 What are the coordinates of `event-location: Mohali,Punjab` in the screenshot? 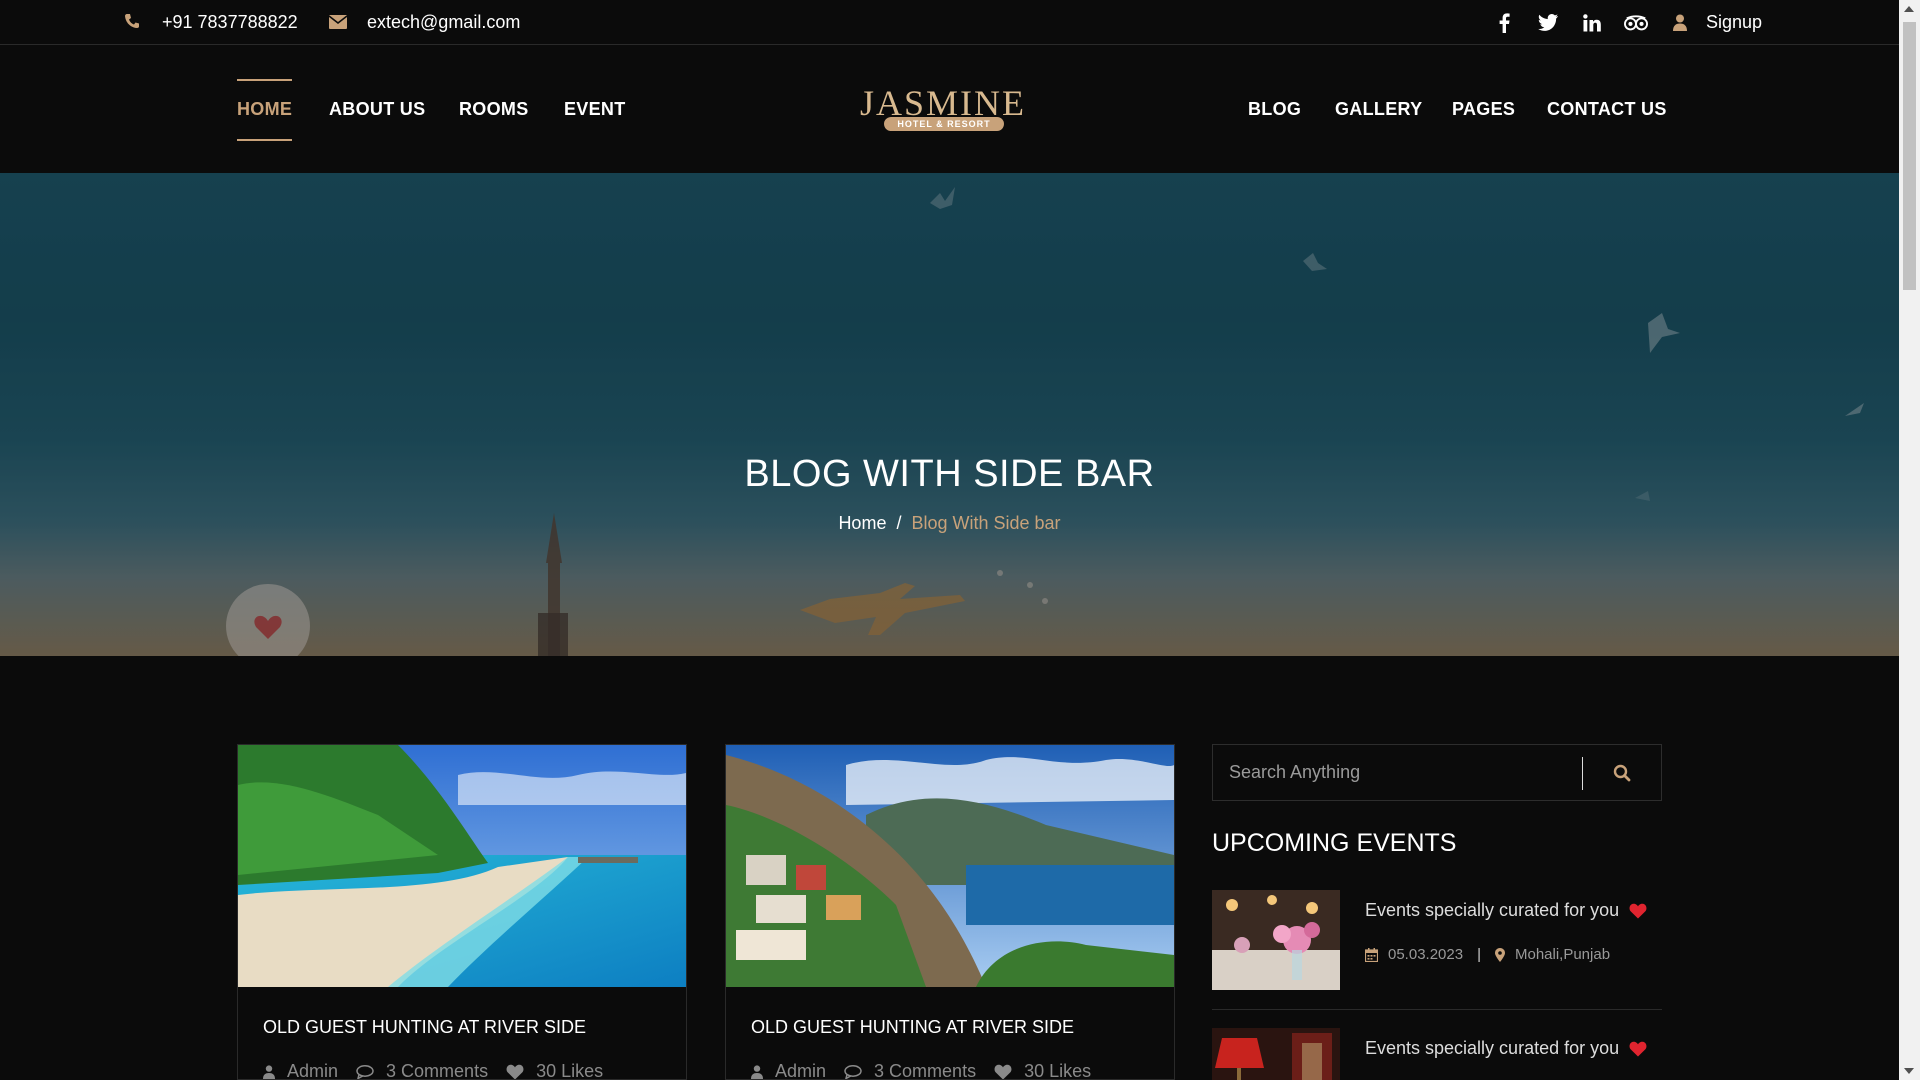 It's located at (1562, 954).